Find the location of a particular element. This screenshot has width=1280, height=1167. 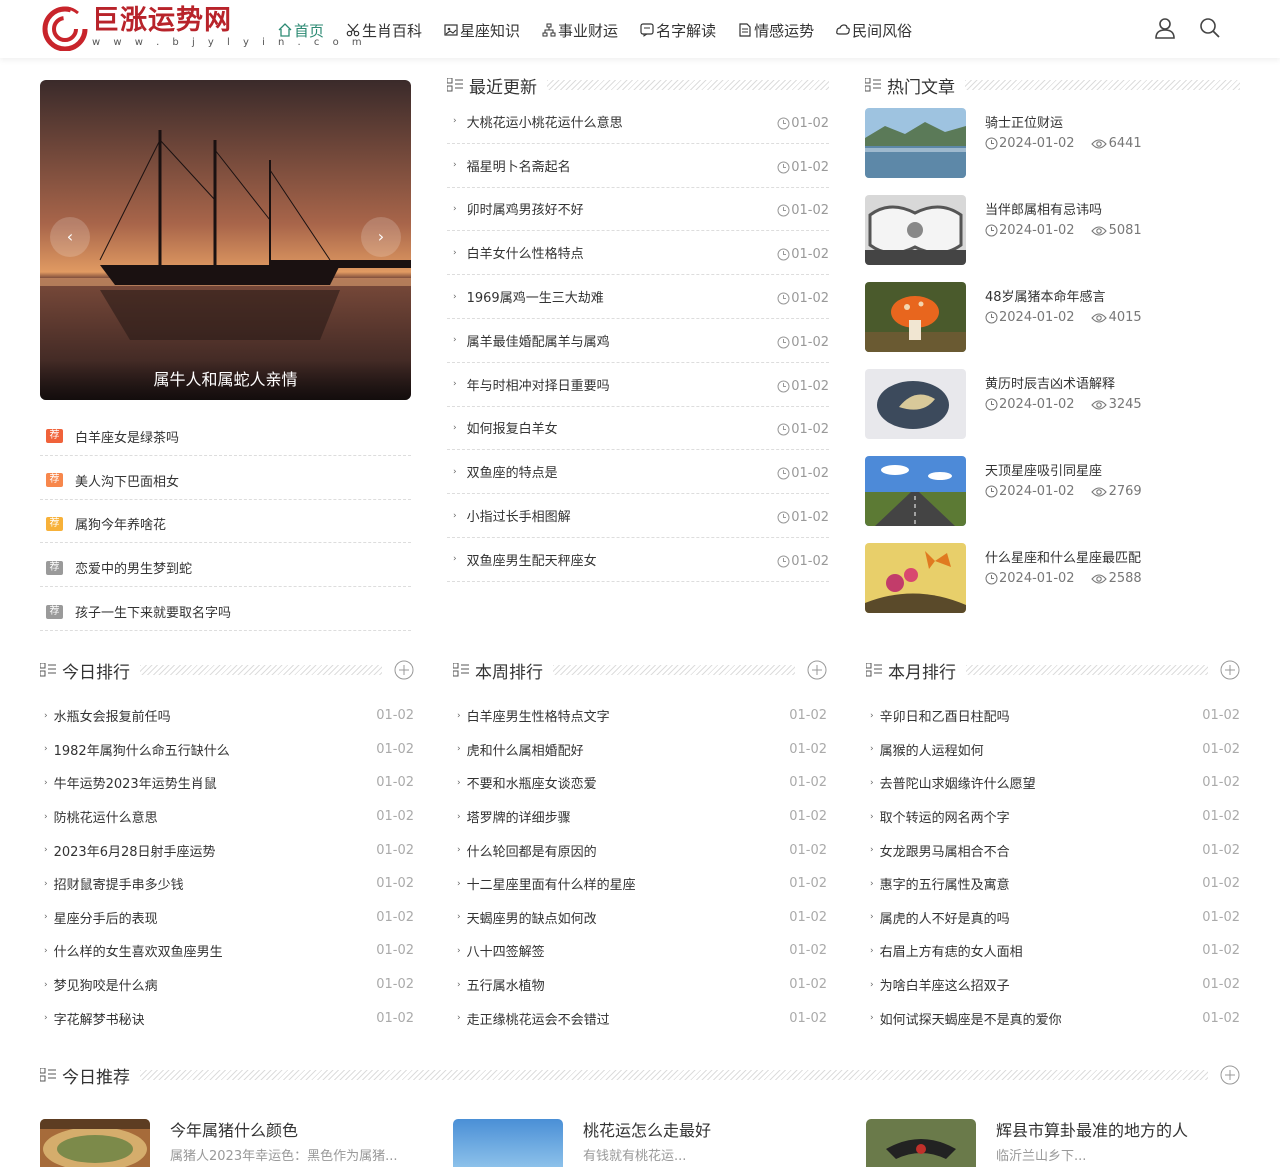

list-item: › 1982年属狗什么命五行缺什么 01-02 is located at coordinates (227, 750).